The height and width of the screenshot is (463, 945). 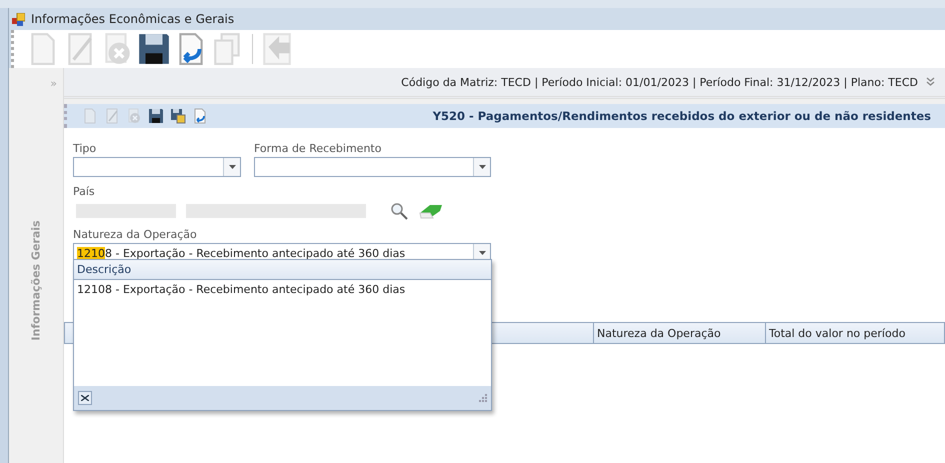 I want to click on tipo-combo, so click(x=157, y=167).